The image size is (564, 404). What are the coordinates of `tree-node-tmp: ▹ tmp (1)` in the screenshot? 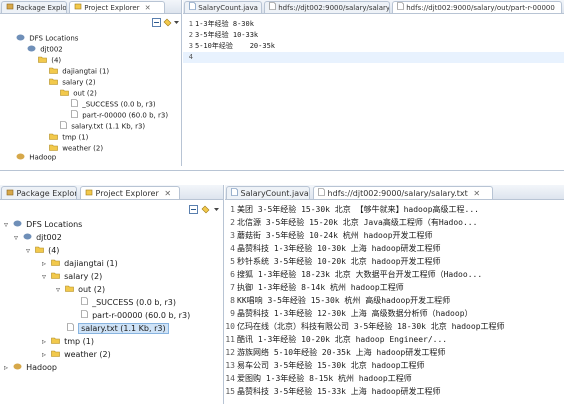 It's located at (68, 341).